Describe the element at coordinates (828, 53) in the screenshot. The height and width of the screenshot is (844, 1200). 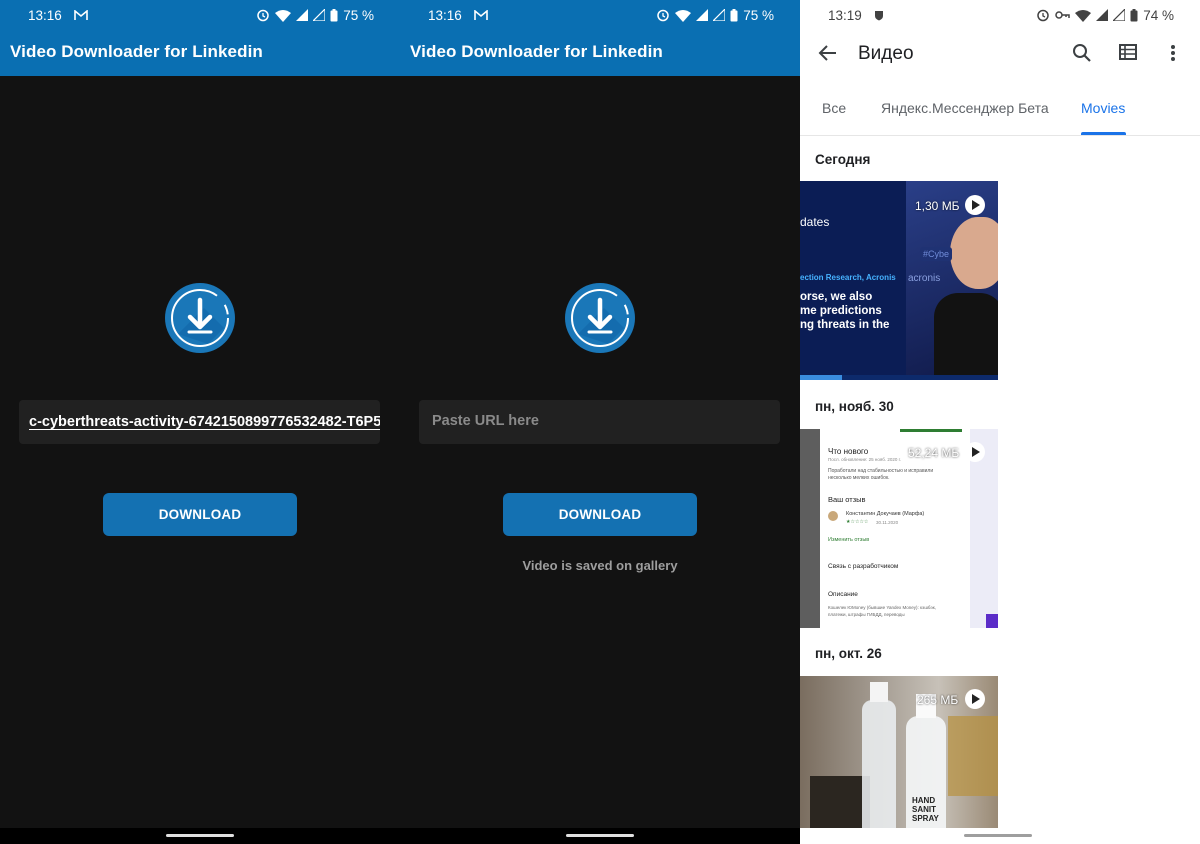
I see `back-arrow-icon` at that location.